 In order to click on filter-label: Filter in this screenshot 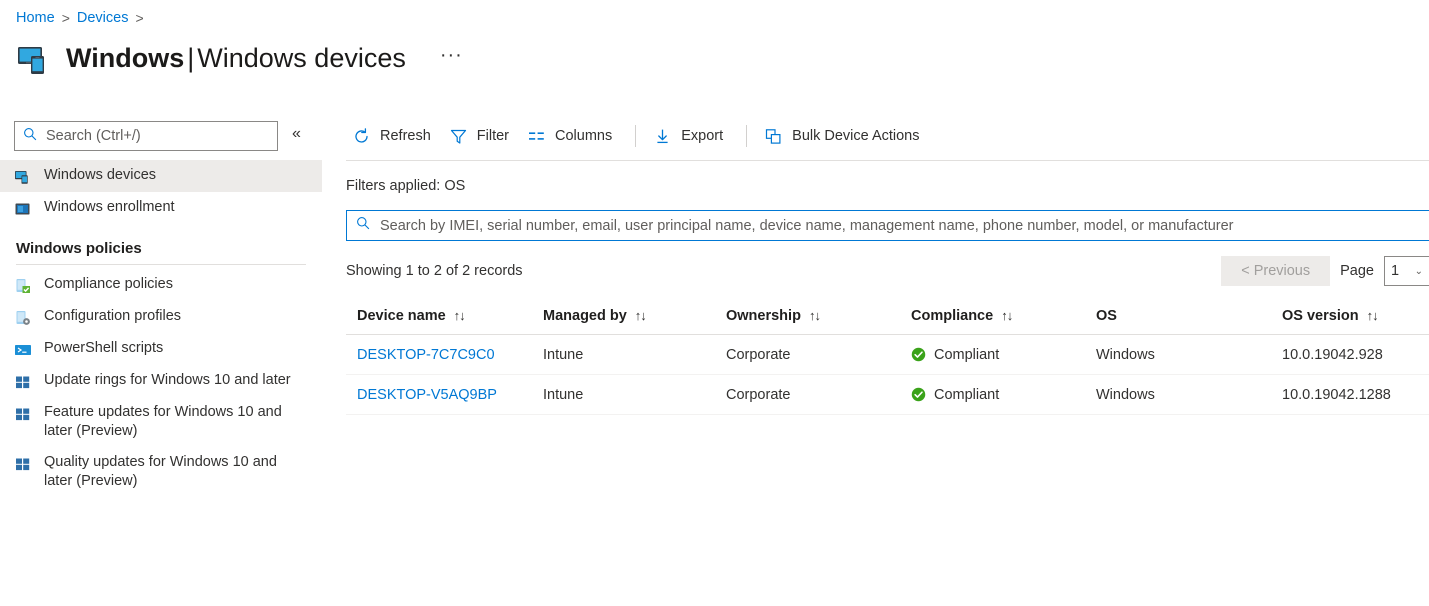, I will do `click(493, 136)`.